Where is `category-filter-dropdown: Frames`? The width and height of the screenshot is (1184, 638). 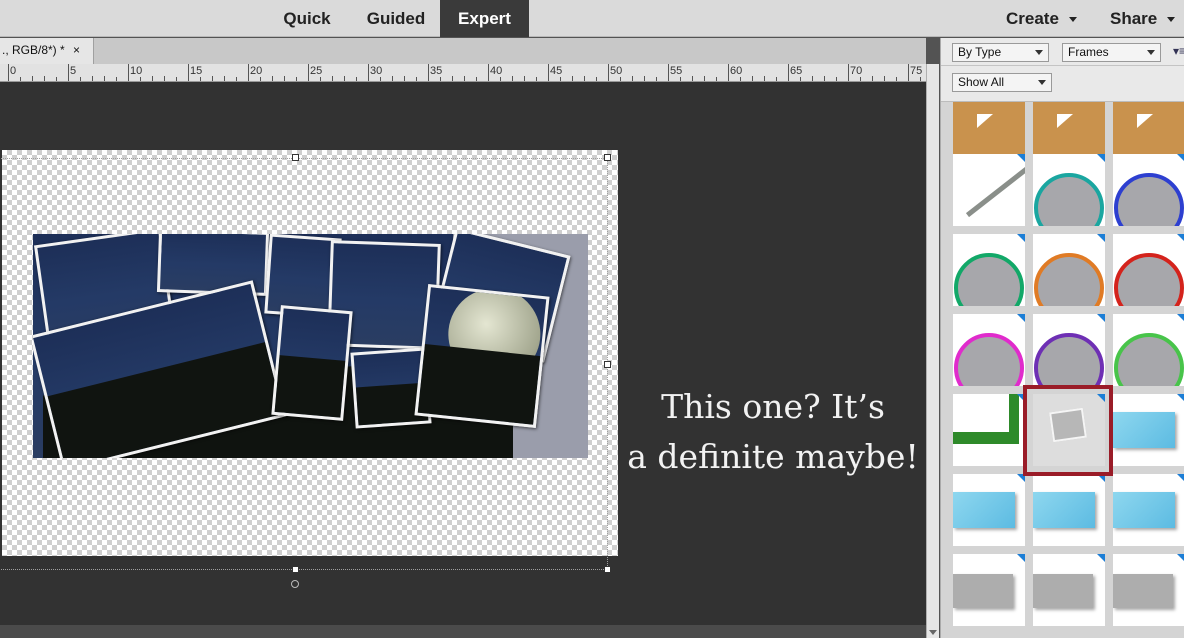 category-filter-dropdown: Frames is located at coordinates (1111, 52).